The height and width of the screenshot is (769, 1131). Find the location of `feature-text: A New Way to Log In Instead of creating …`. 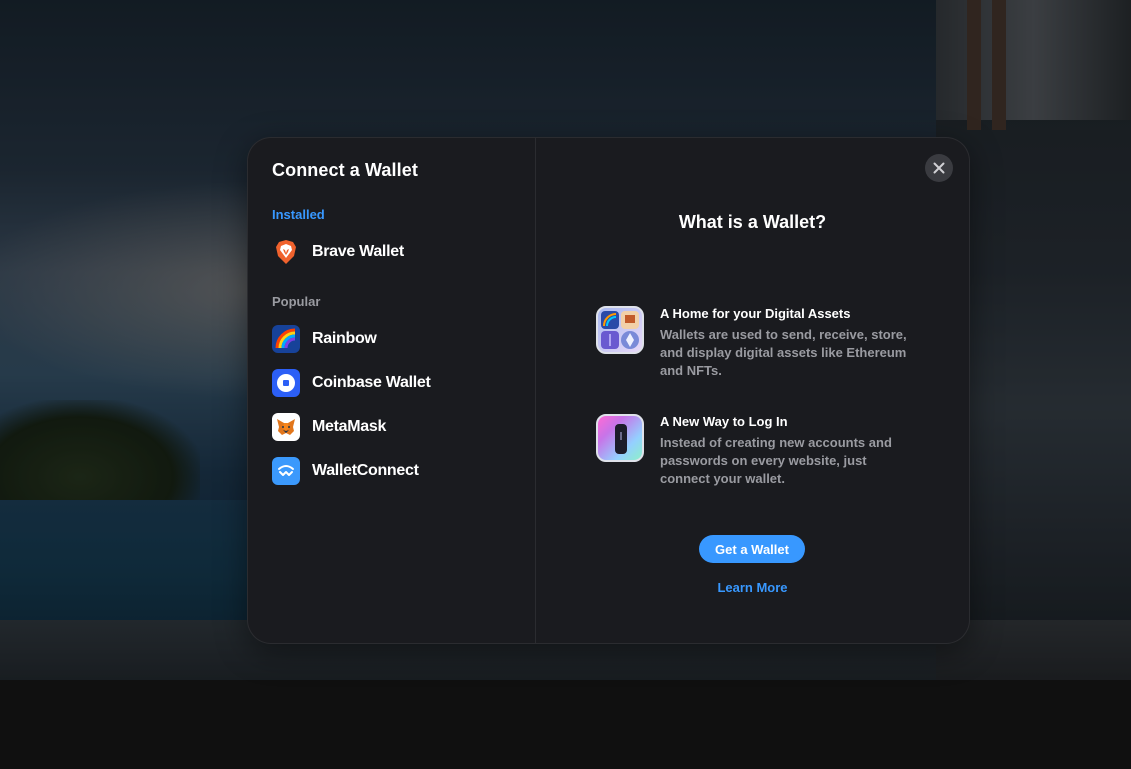

feature-text: A New Way to Log In Instead of creating … is located at coordinates (788, 451).